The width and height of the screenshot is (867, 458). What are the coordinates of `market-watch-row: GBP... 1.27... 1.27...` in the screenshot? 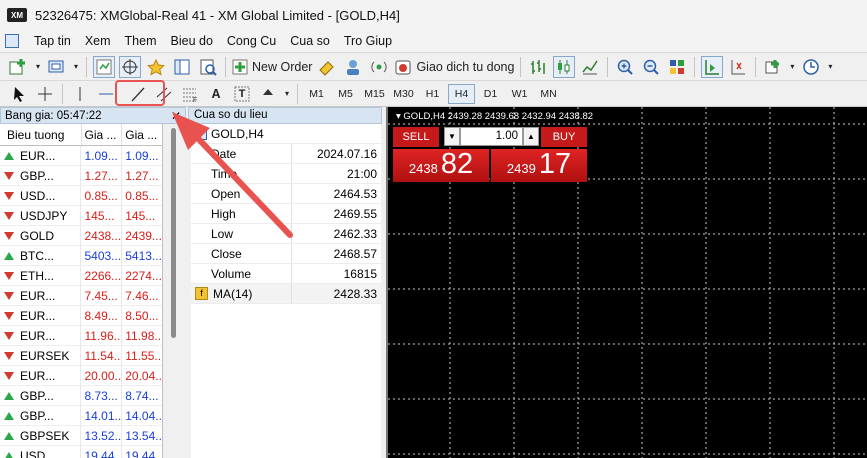 It's located at (81, 175).